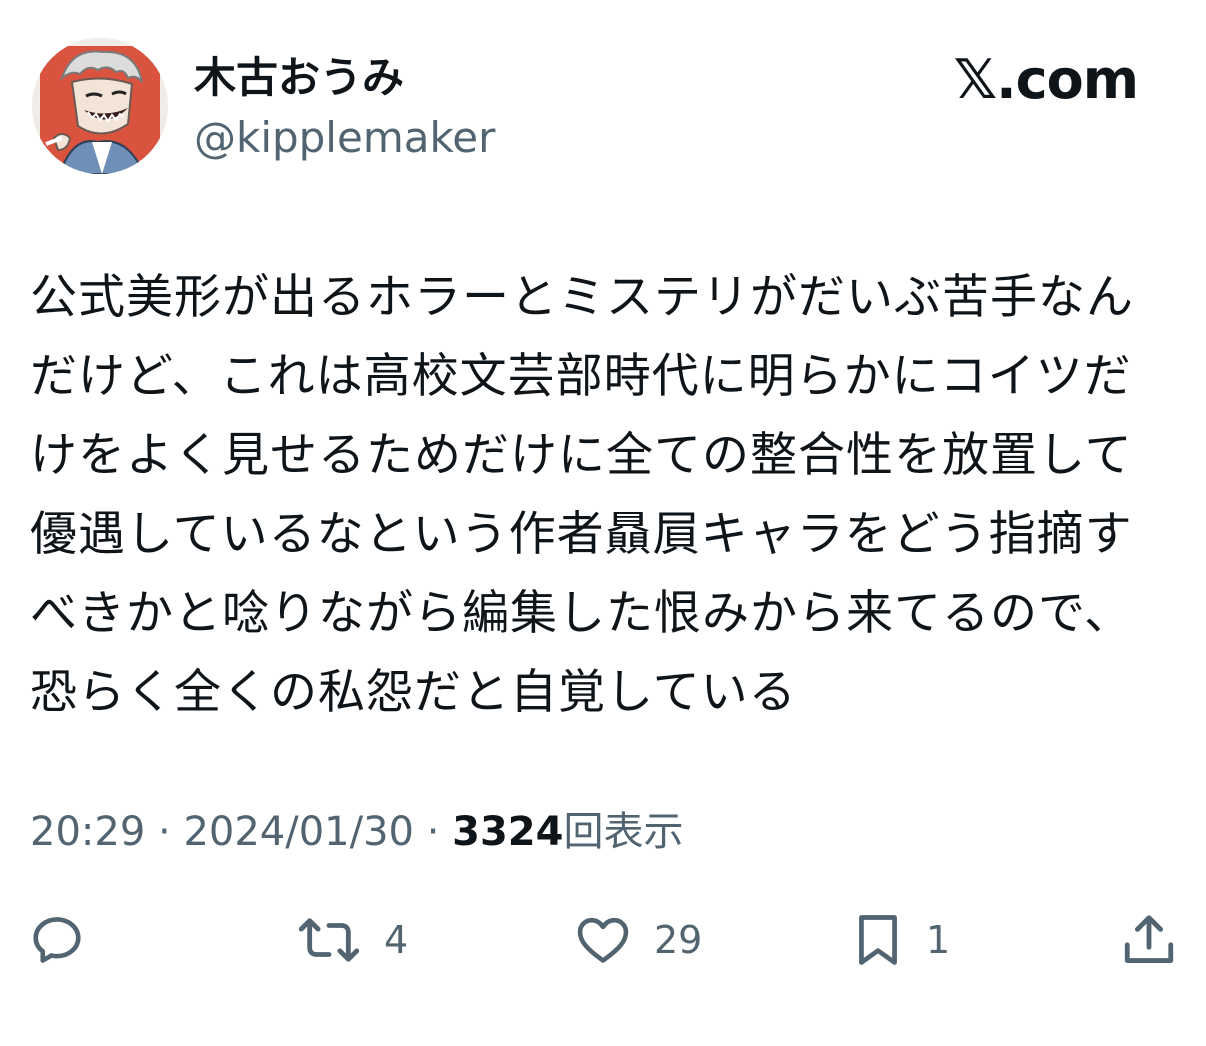 The height and width of the screenshot is (1046, 1206). I want to click on heart-icon, so click(603, 940).